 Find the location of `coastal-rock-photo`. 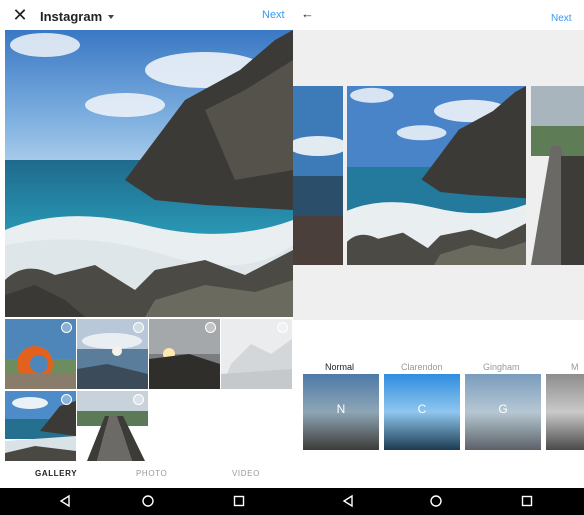

coastal-rock-photo is located at coordinates (436, 175).